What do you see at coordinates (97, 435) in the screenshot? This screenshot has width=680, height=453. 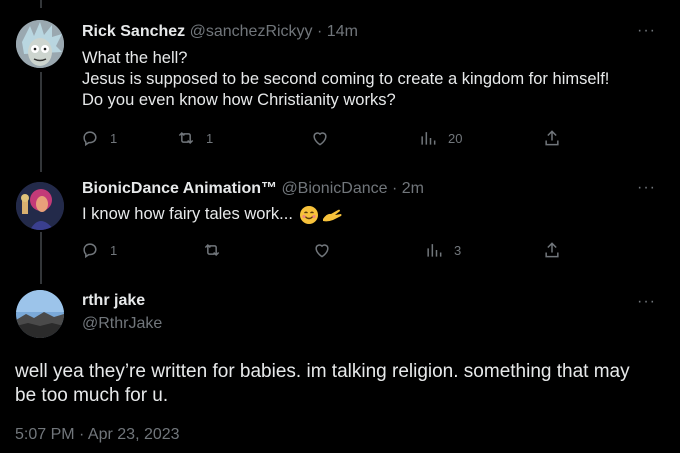 I see `timestamp: 5:07 PM · Apr 23, 2023` at bounding box center [97, 435].